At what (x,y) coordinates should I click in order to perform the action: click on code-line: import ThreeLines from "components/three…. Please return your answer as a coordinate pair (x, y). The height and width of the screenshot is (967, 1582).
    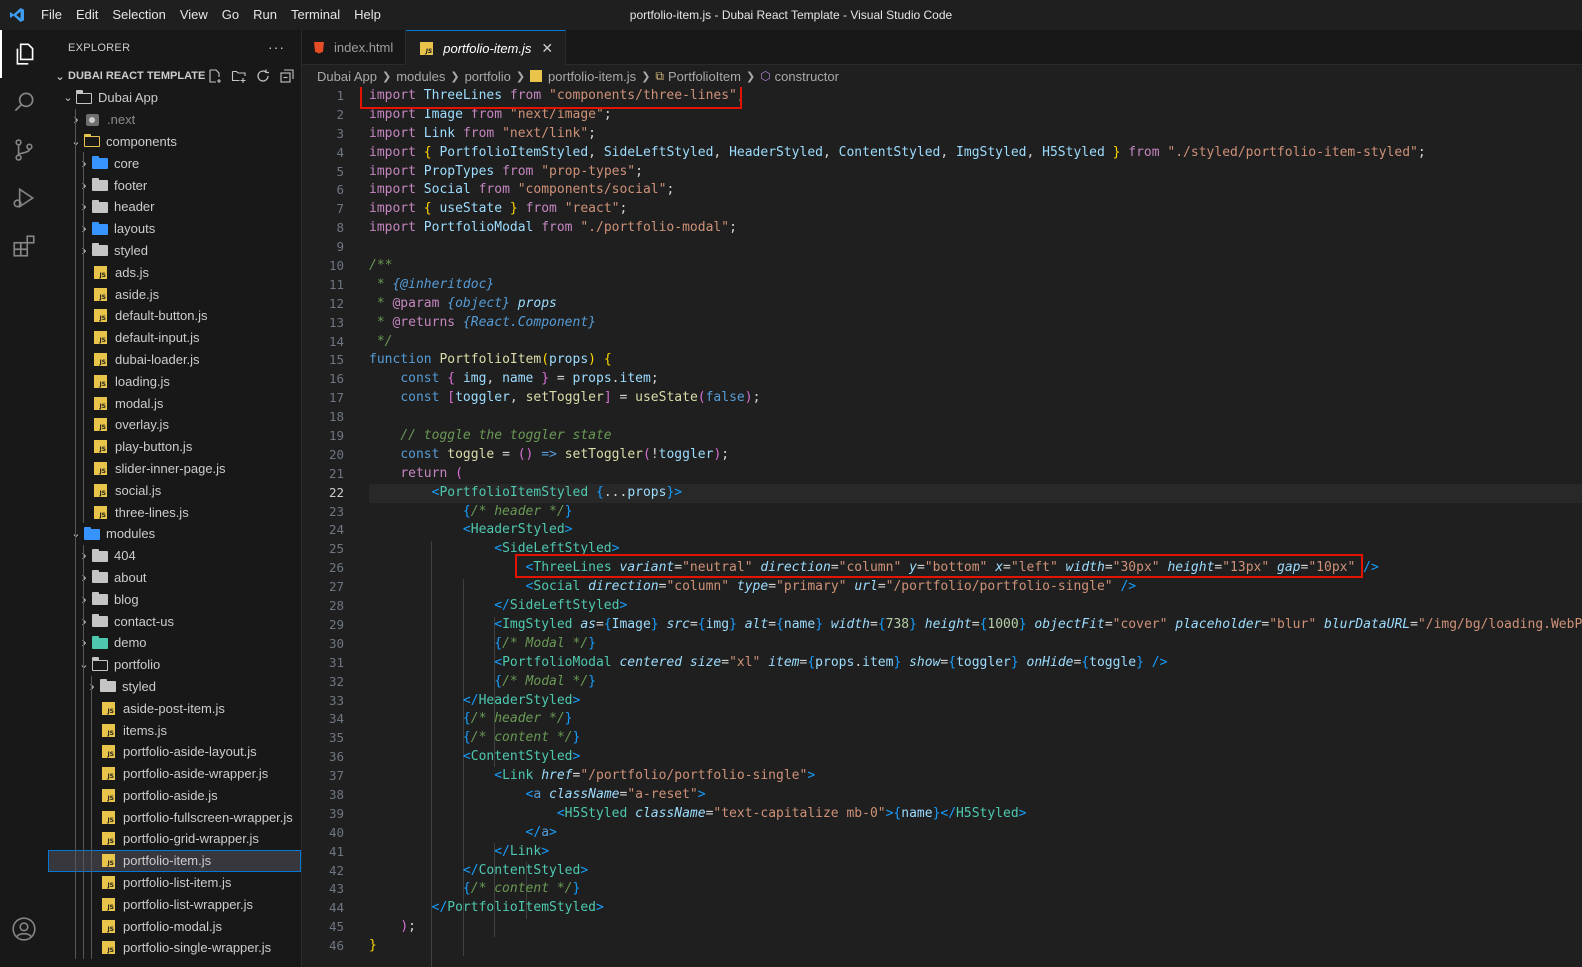
    Looking at the image, I should click on (975, 96).